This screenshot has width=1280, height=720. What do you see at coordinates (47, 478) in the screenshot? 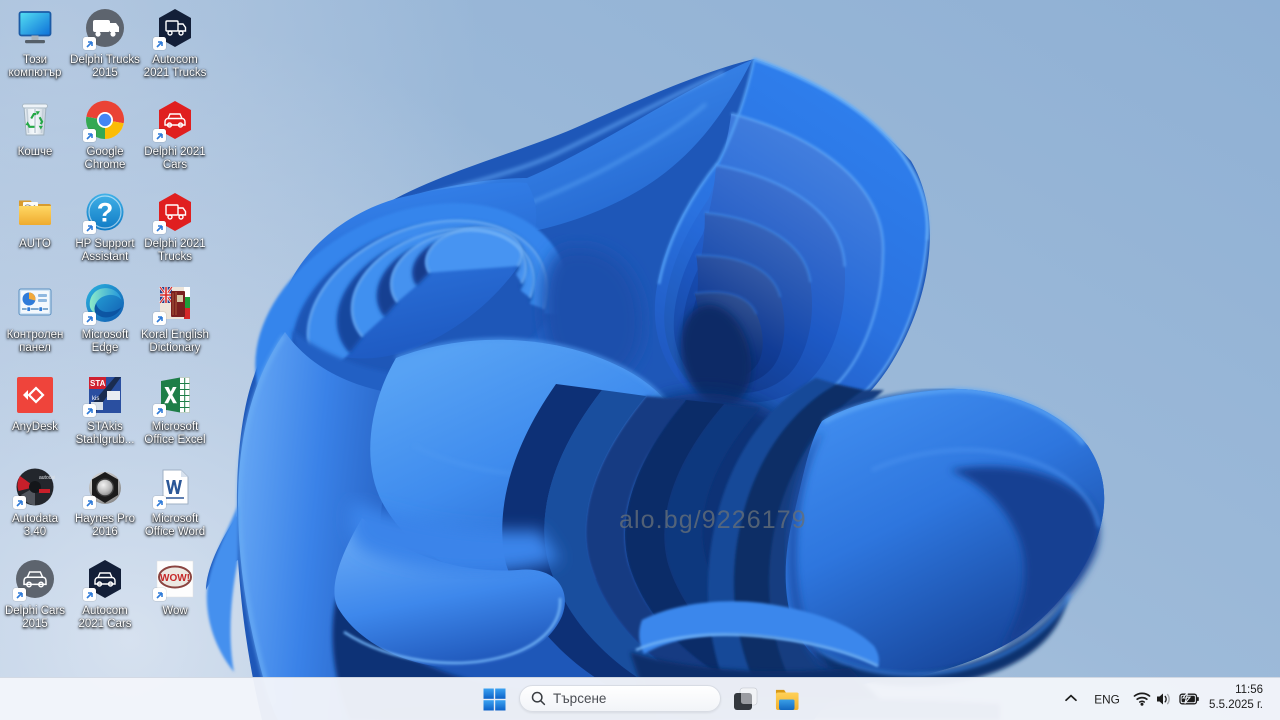
I see `svg-text: autodata` at bounding box center [47, 478].